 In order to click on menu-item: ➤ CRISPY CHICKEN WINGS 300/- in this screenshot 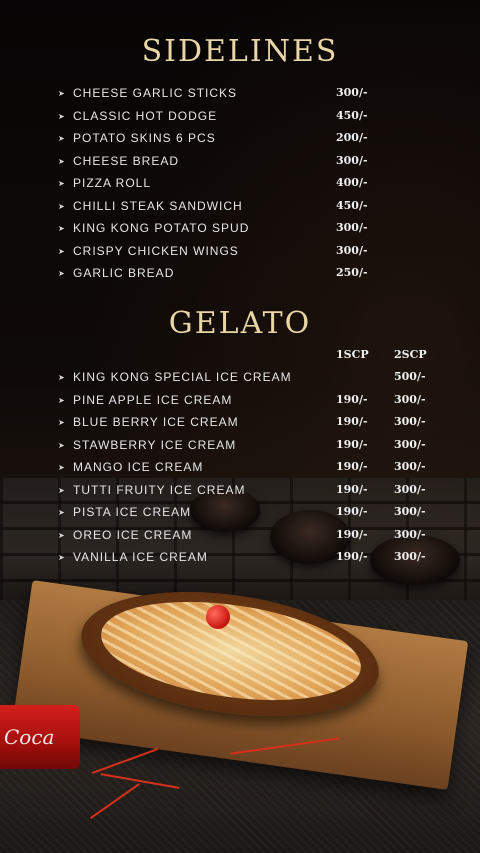, I will do `click(240, 253)`.